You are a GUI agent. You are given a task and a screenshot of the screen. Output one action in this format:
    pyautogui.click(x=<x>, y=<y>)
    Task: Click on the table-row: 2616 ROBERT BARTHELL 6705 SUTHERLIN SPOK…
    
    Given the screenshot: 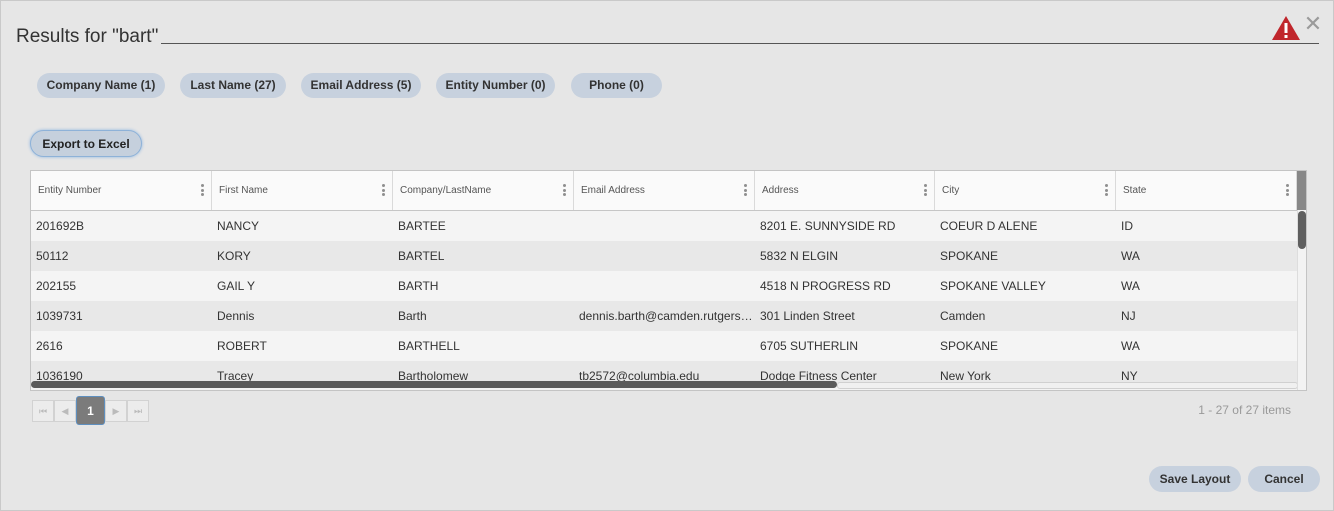 What is the action you would take?
    pyautogui.click(x=664, y=346)
    